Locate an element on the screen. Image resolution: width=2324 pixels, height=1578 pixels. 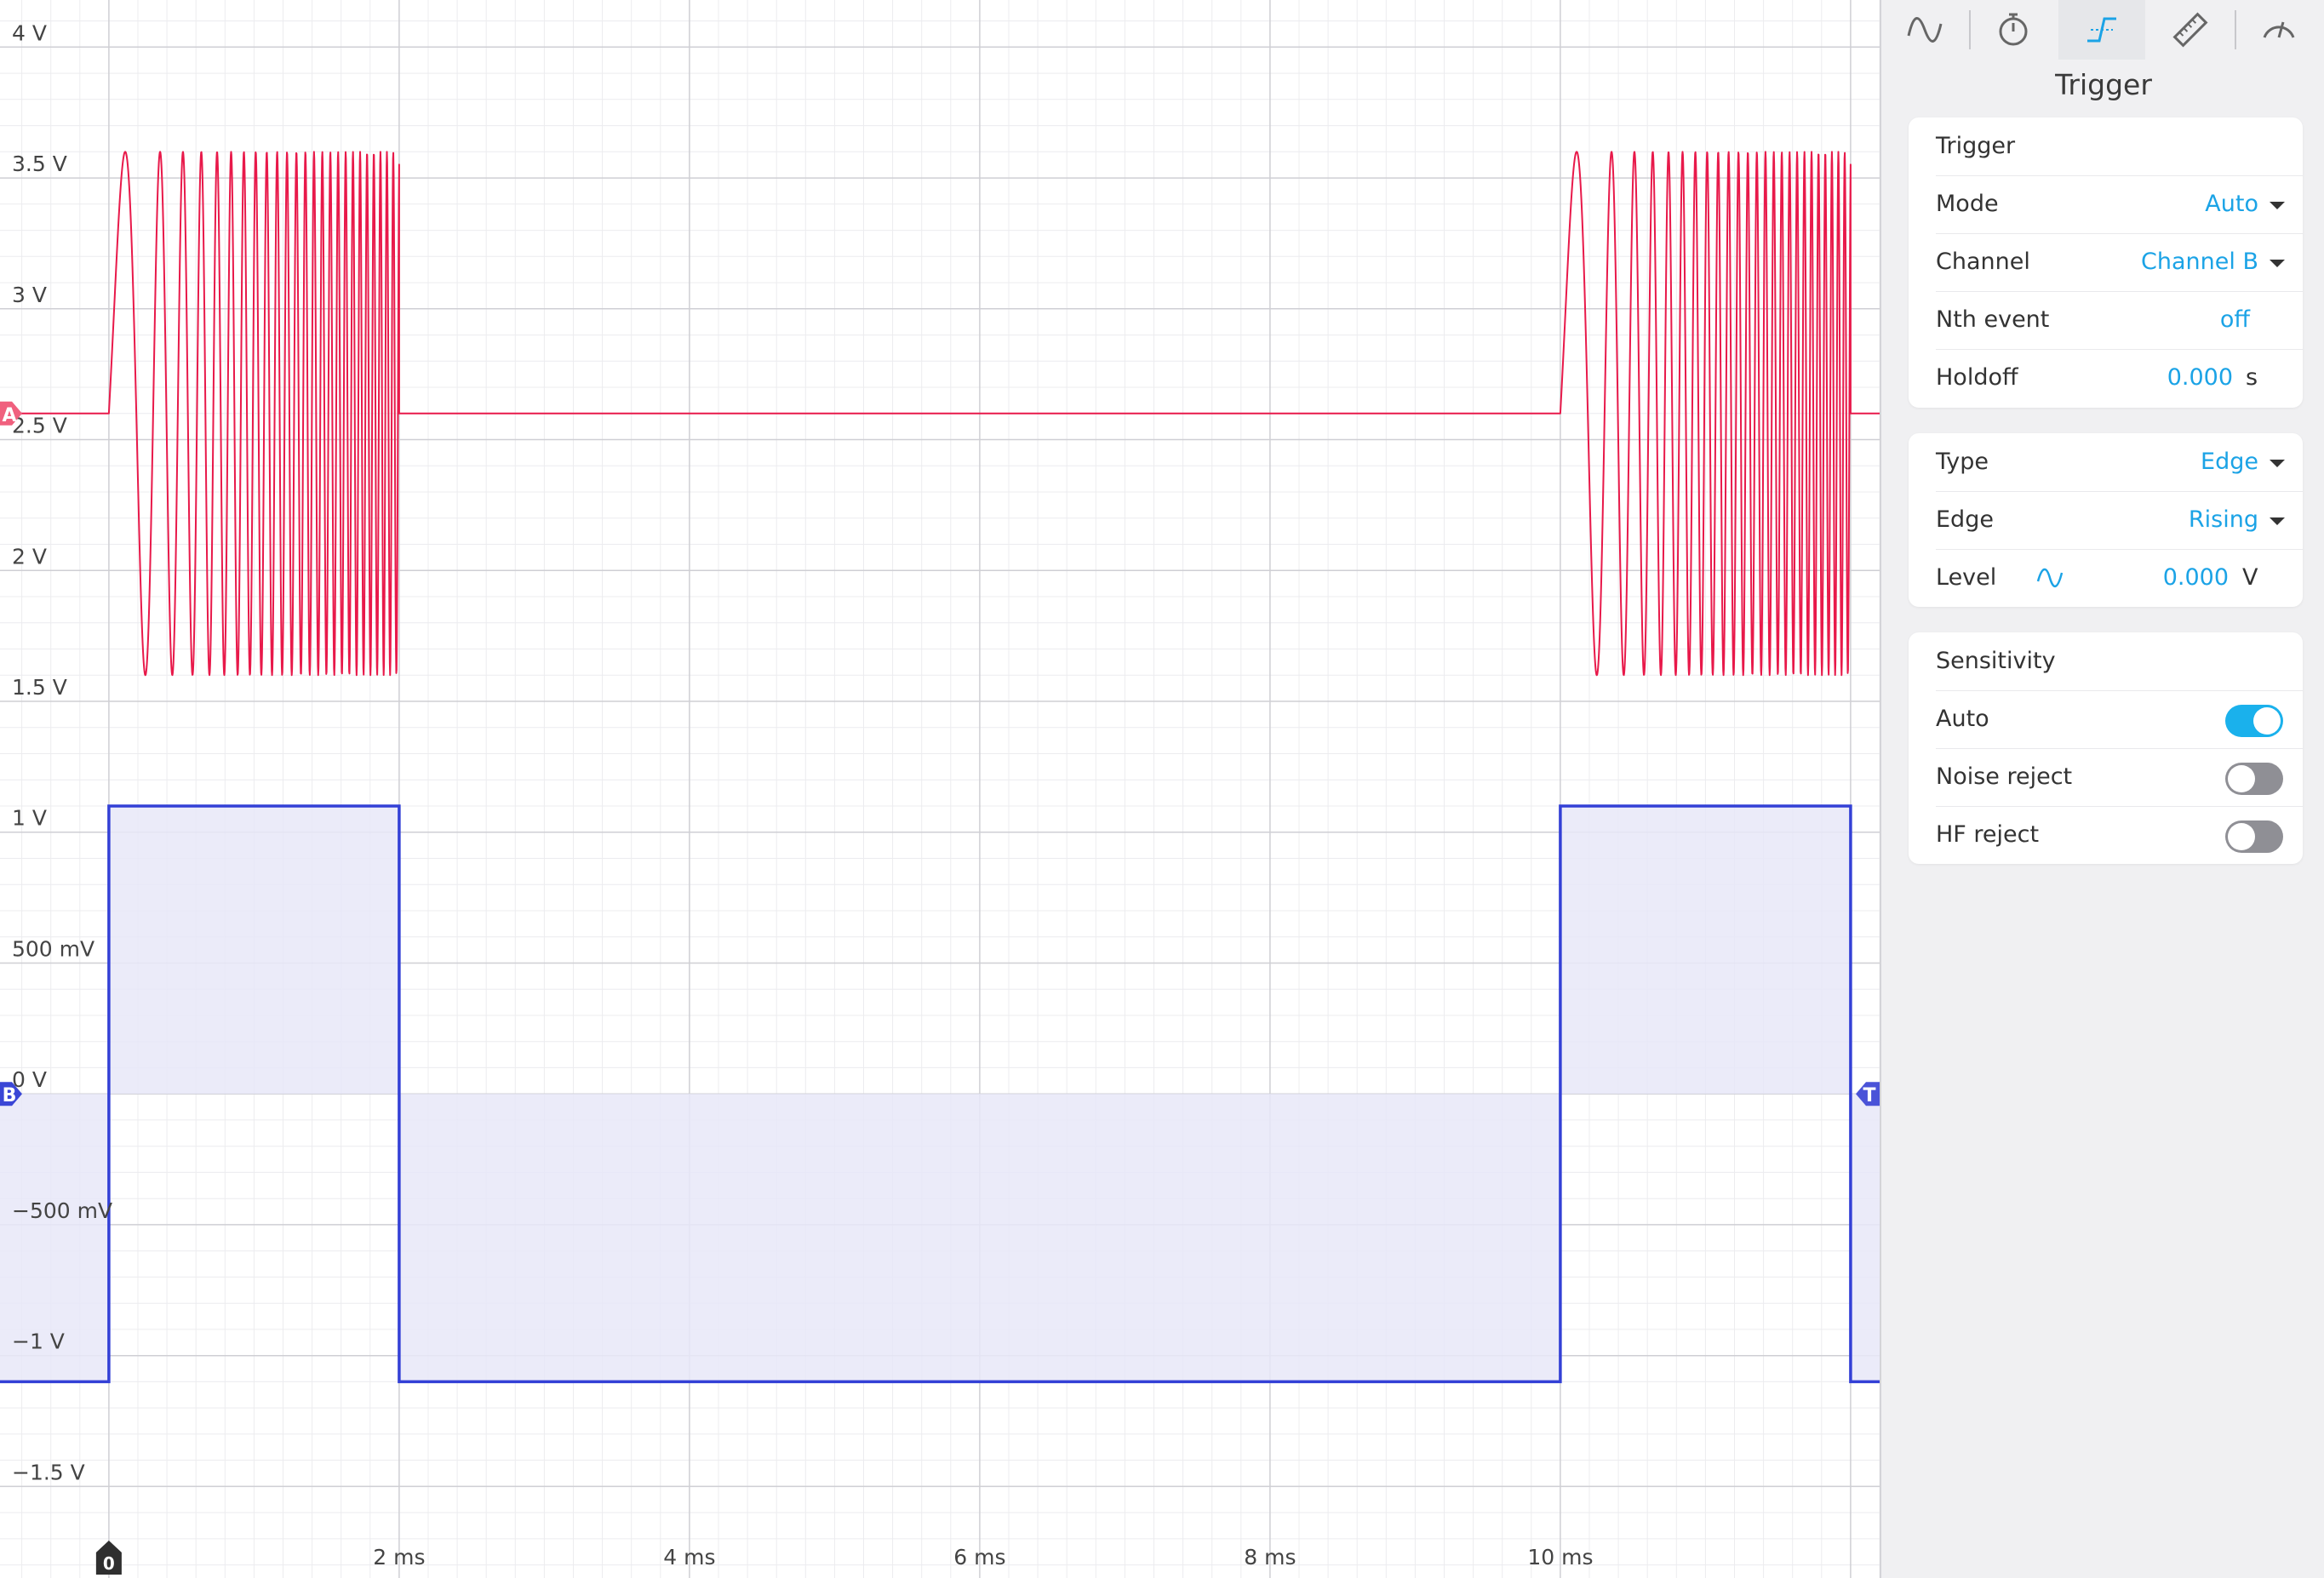
noise-reject-label: Noise reject is located at coordinates (2004, 776).